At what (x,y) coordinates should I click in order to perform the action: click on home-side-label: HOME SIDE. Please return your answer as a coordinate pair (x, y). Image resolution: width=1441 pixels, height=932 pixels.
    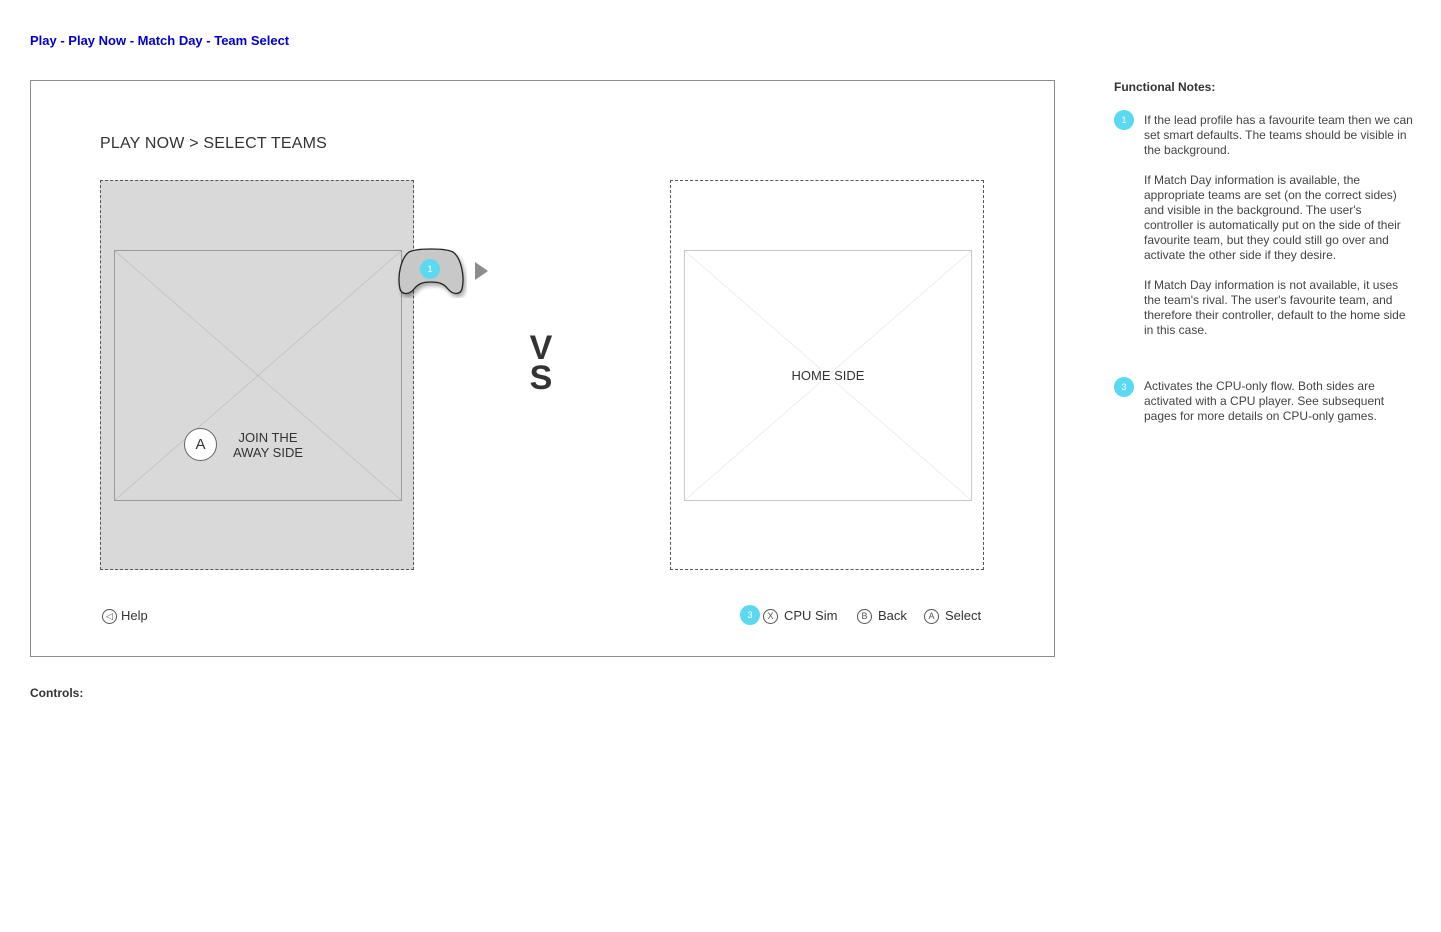
    Looking at the image, I should click on (828, 375).